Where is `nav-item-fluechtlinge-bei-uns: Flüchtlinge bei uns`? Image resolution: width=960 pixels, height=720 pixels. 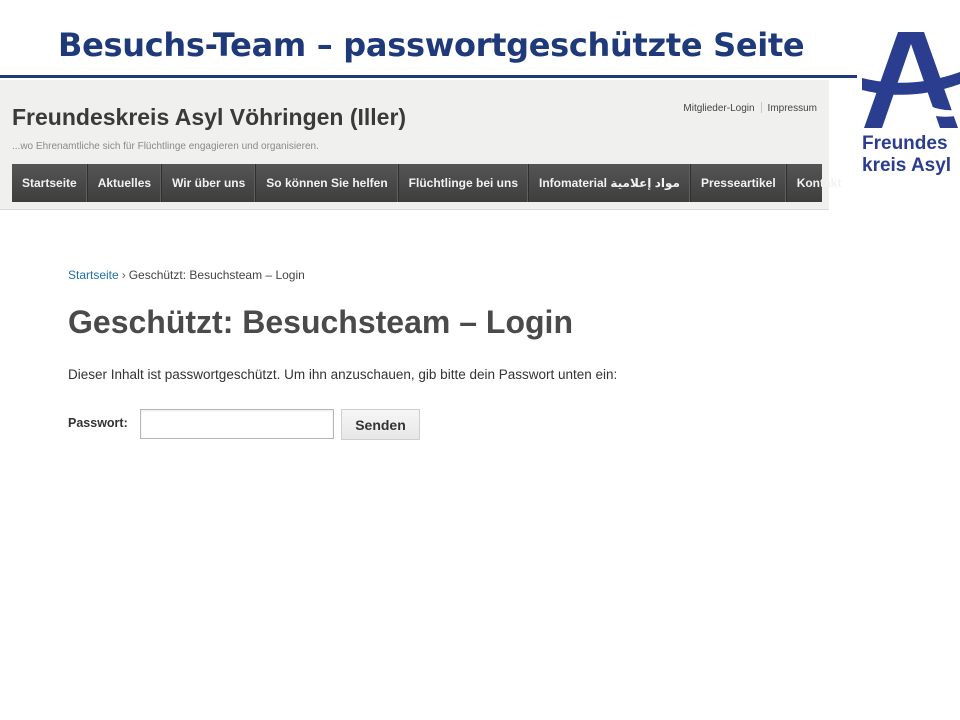
nav-item-fluechtlinge-bei-uns: Flüchtlinge bei uns is located at coordinates (464, 183).